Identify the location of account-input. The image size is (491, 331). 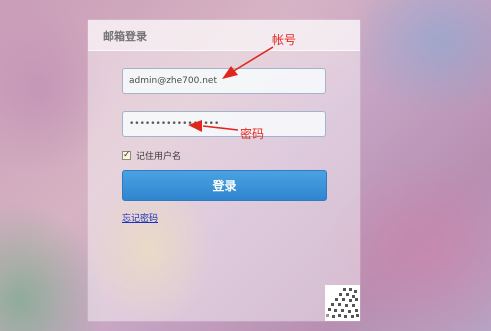
(224, 81).